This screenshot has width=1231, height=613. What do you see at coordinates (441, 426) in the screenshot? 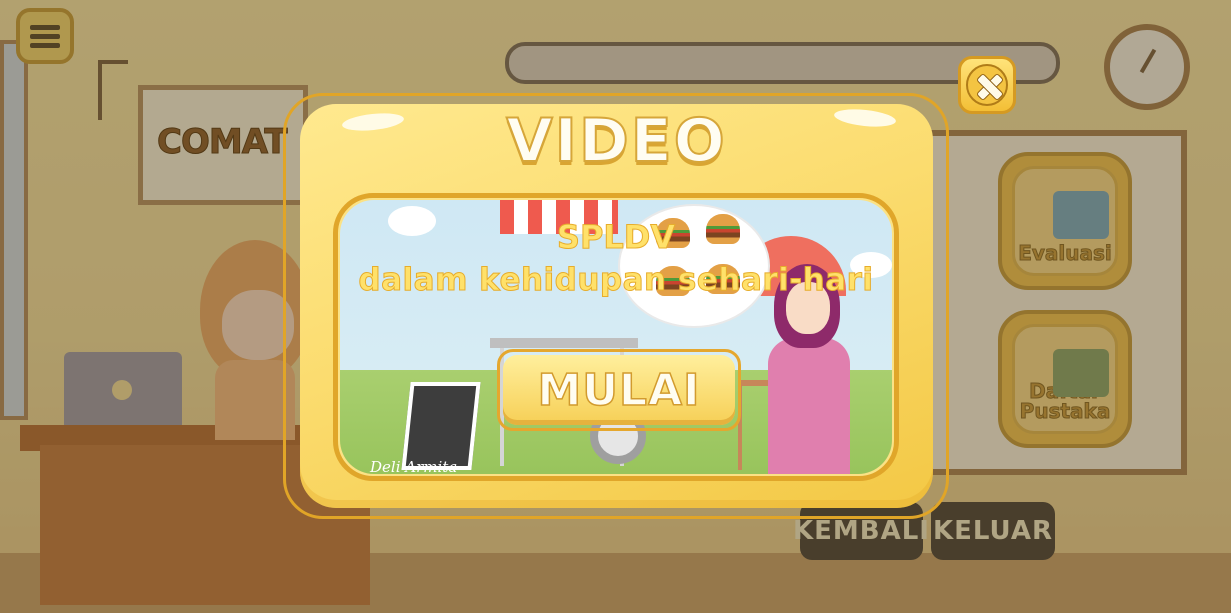
I see `menu-board` at bounding box center [441, 426].